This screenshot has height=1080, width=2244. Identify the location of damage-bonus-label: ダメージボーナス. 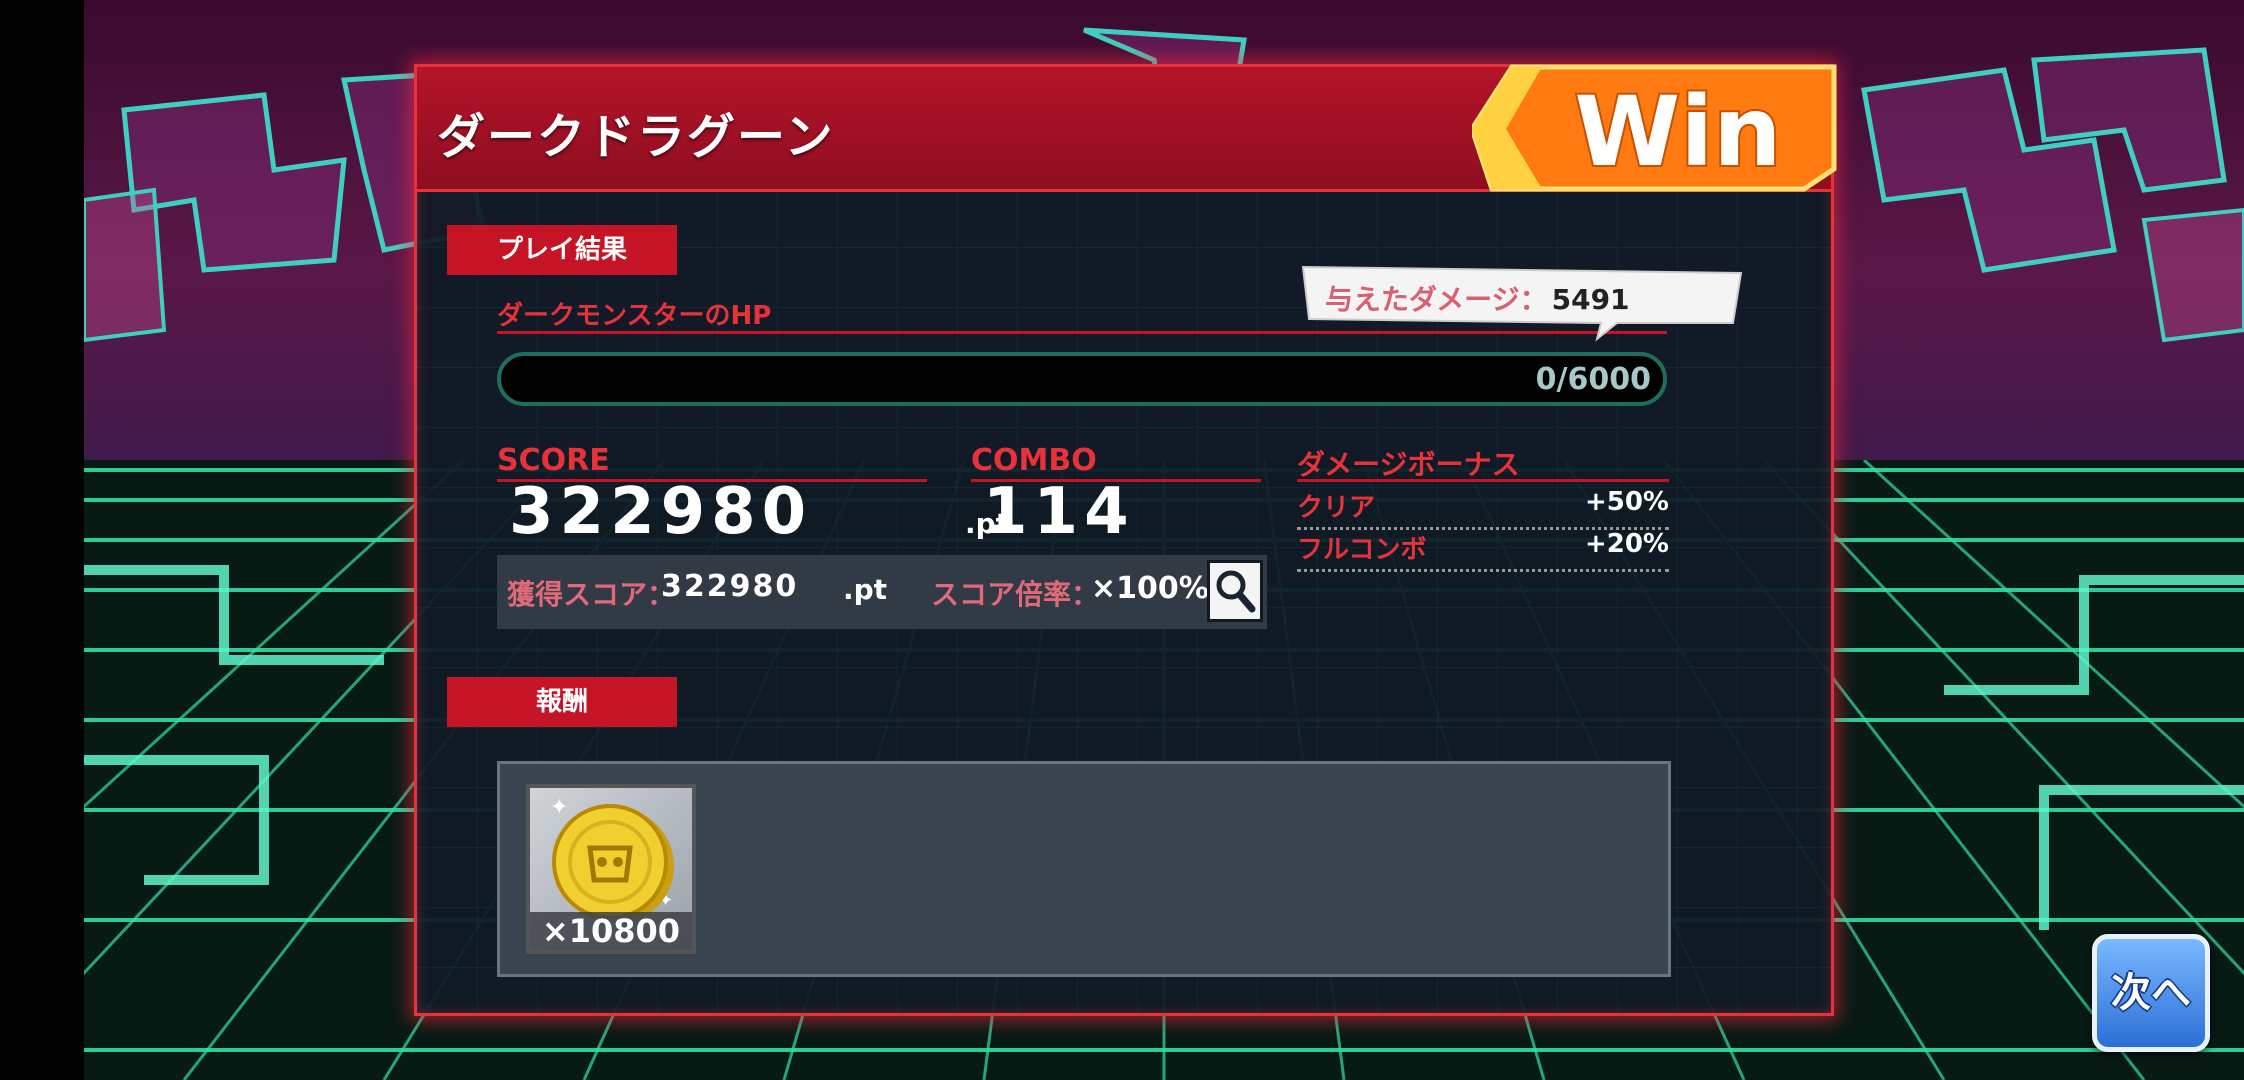
(1408, 464).